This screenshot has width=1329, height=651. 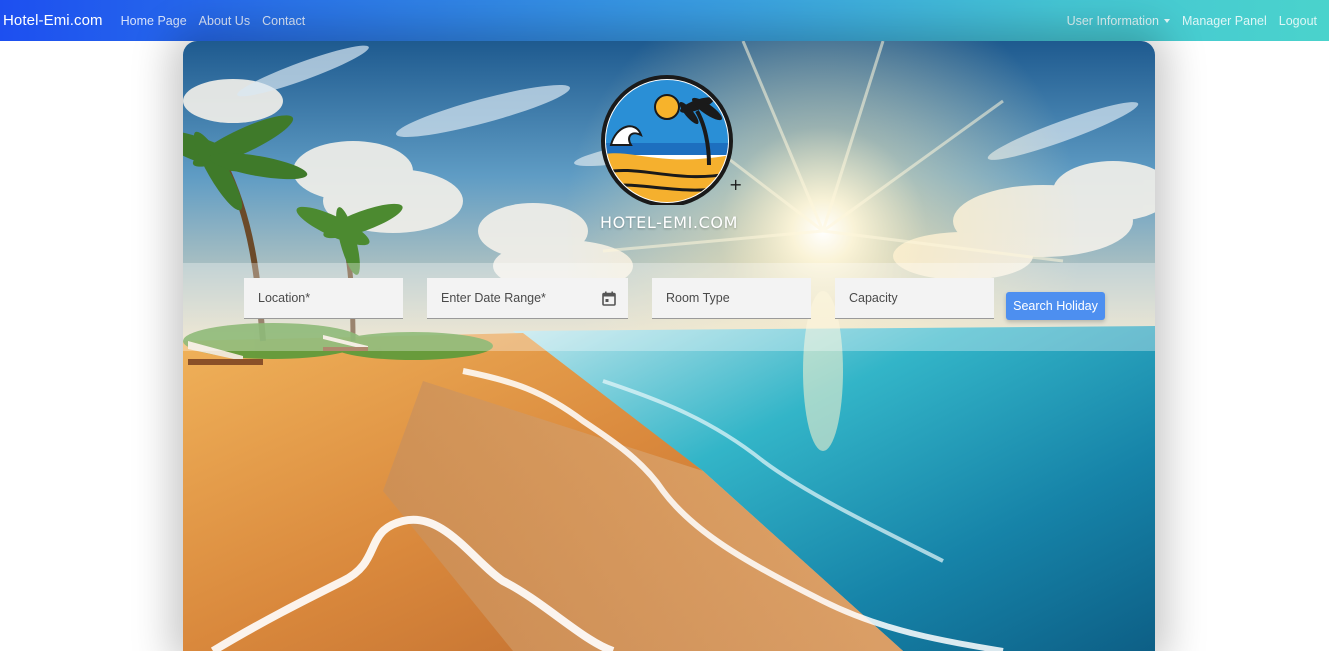 What do you see at coordinates (520, 298) in the screenshot?
I see `date-range-input` at bounding box center [520, 298].